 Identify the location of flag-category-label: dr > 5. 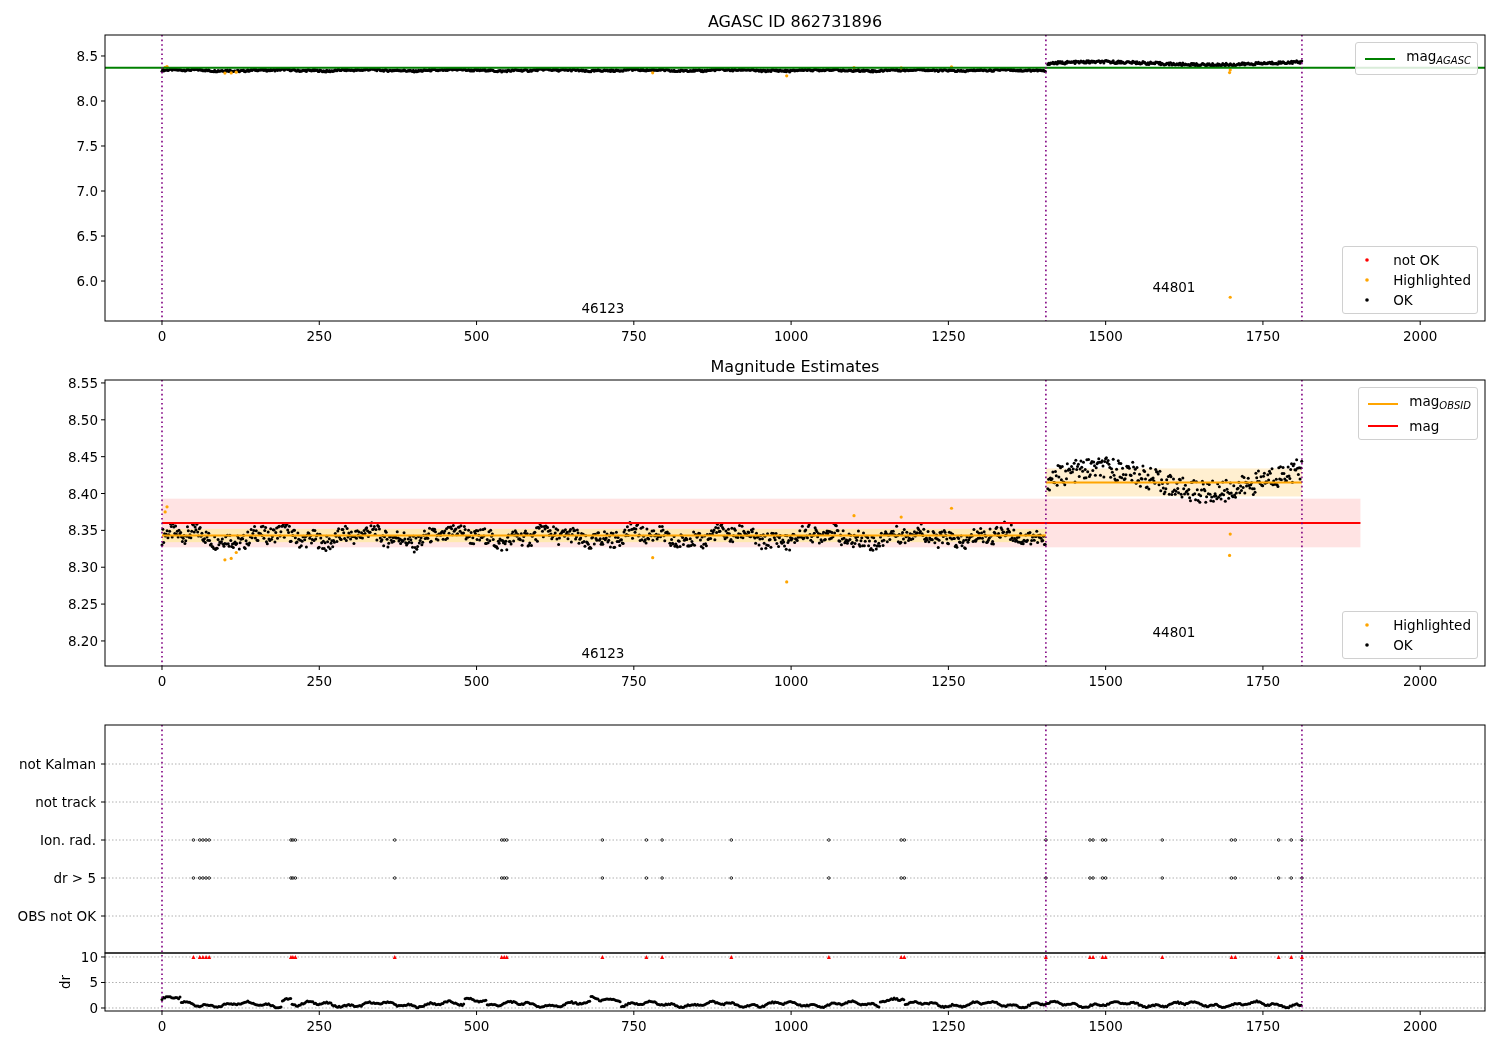
(74, 878).